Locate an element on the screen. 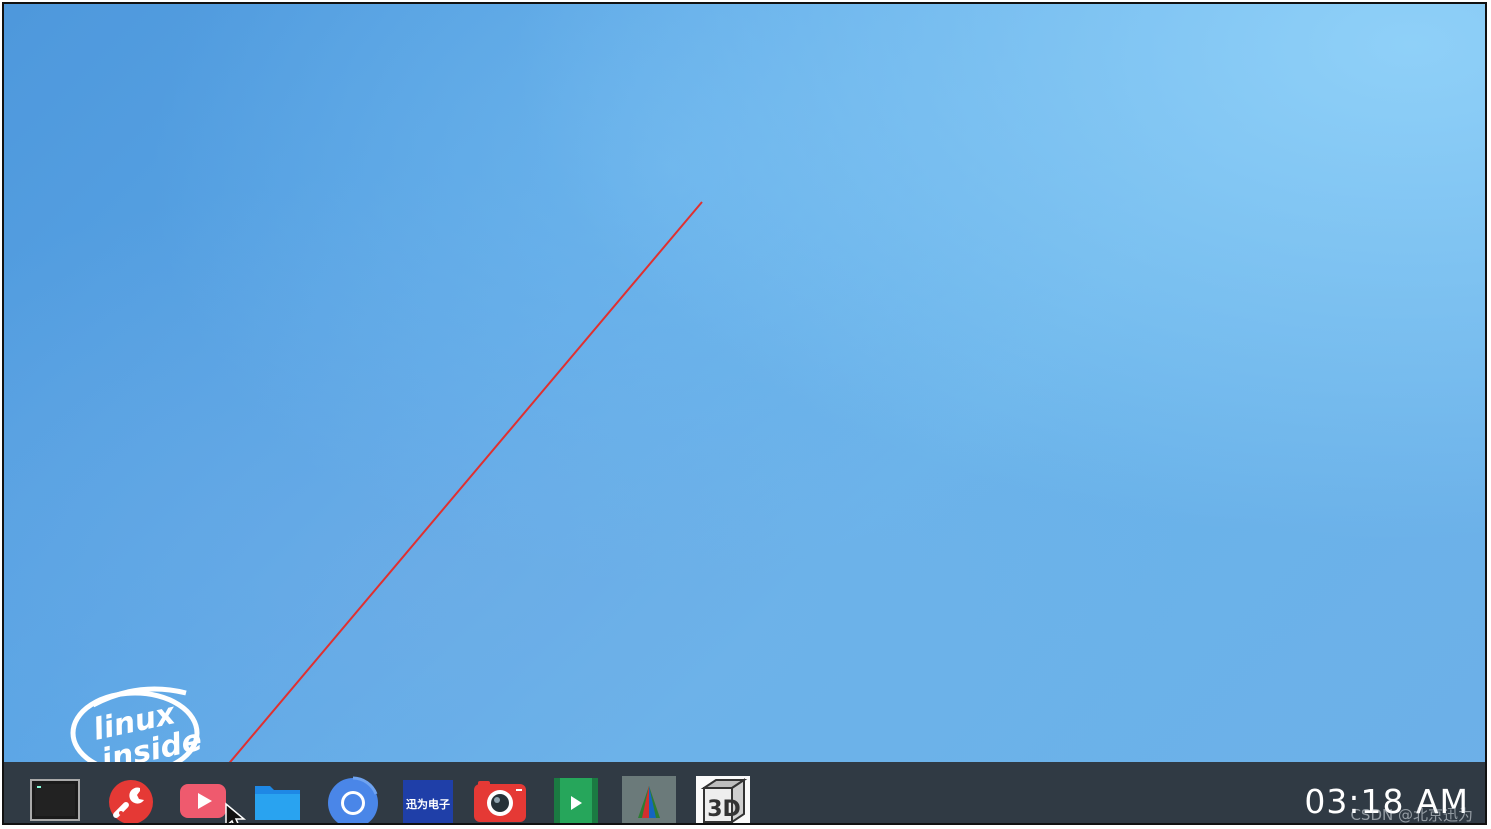  3d-cube-text: 3D is located at coordinates (724, 809).